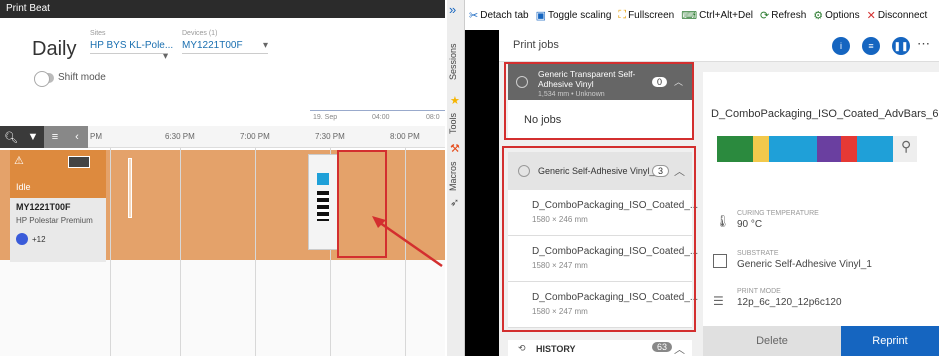 Image resolution: width=939 pixels, height=357 pixels. Describe the element at coordinates (44, 79) in the screenshot. I see `shift-mode-toggle` at that location.